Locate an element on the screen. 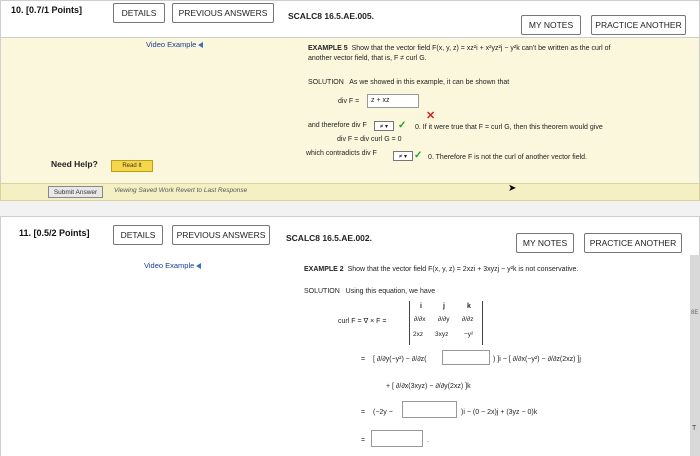 This screenshot has width=700, height=456. right-side-strip: 8E T is located at coordinates (695, 355).